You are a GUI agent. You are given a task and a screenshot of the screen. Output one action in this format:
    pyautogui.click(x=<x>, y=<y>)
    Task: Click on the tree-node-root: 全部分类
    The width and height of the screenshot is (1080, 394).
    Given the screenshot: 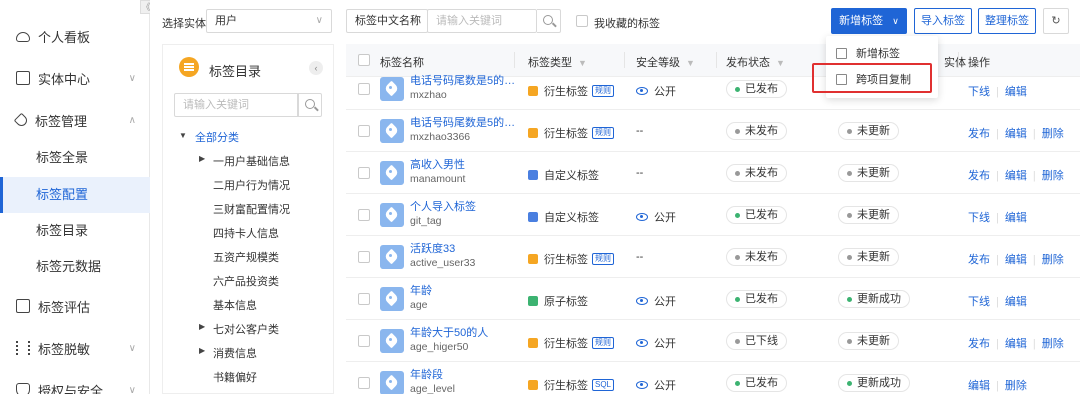 What is the action you would take?
    pyautogui.click(x=217, y=137)
    